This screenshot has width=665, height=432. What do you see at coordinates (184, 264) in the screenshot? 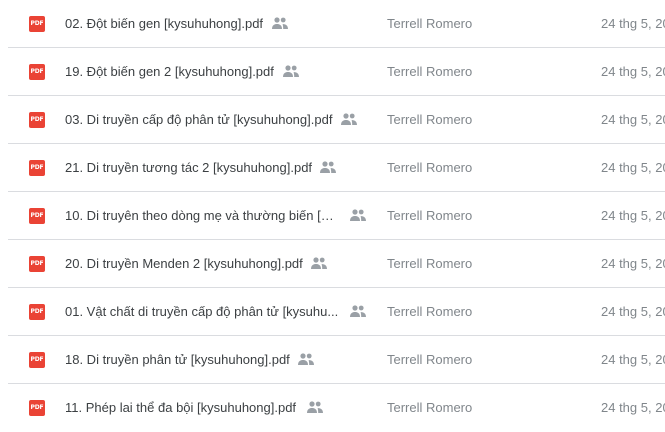
I see `file-name: 20. Di truyền Menden 2 [kysuhuhong].pdf` at bounding box center [184, 264].